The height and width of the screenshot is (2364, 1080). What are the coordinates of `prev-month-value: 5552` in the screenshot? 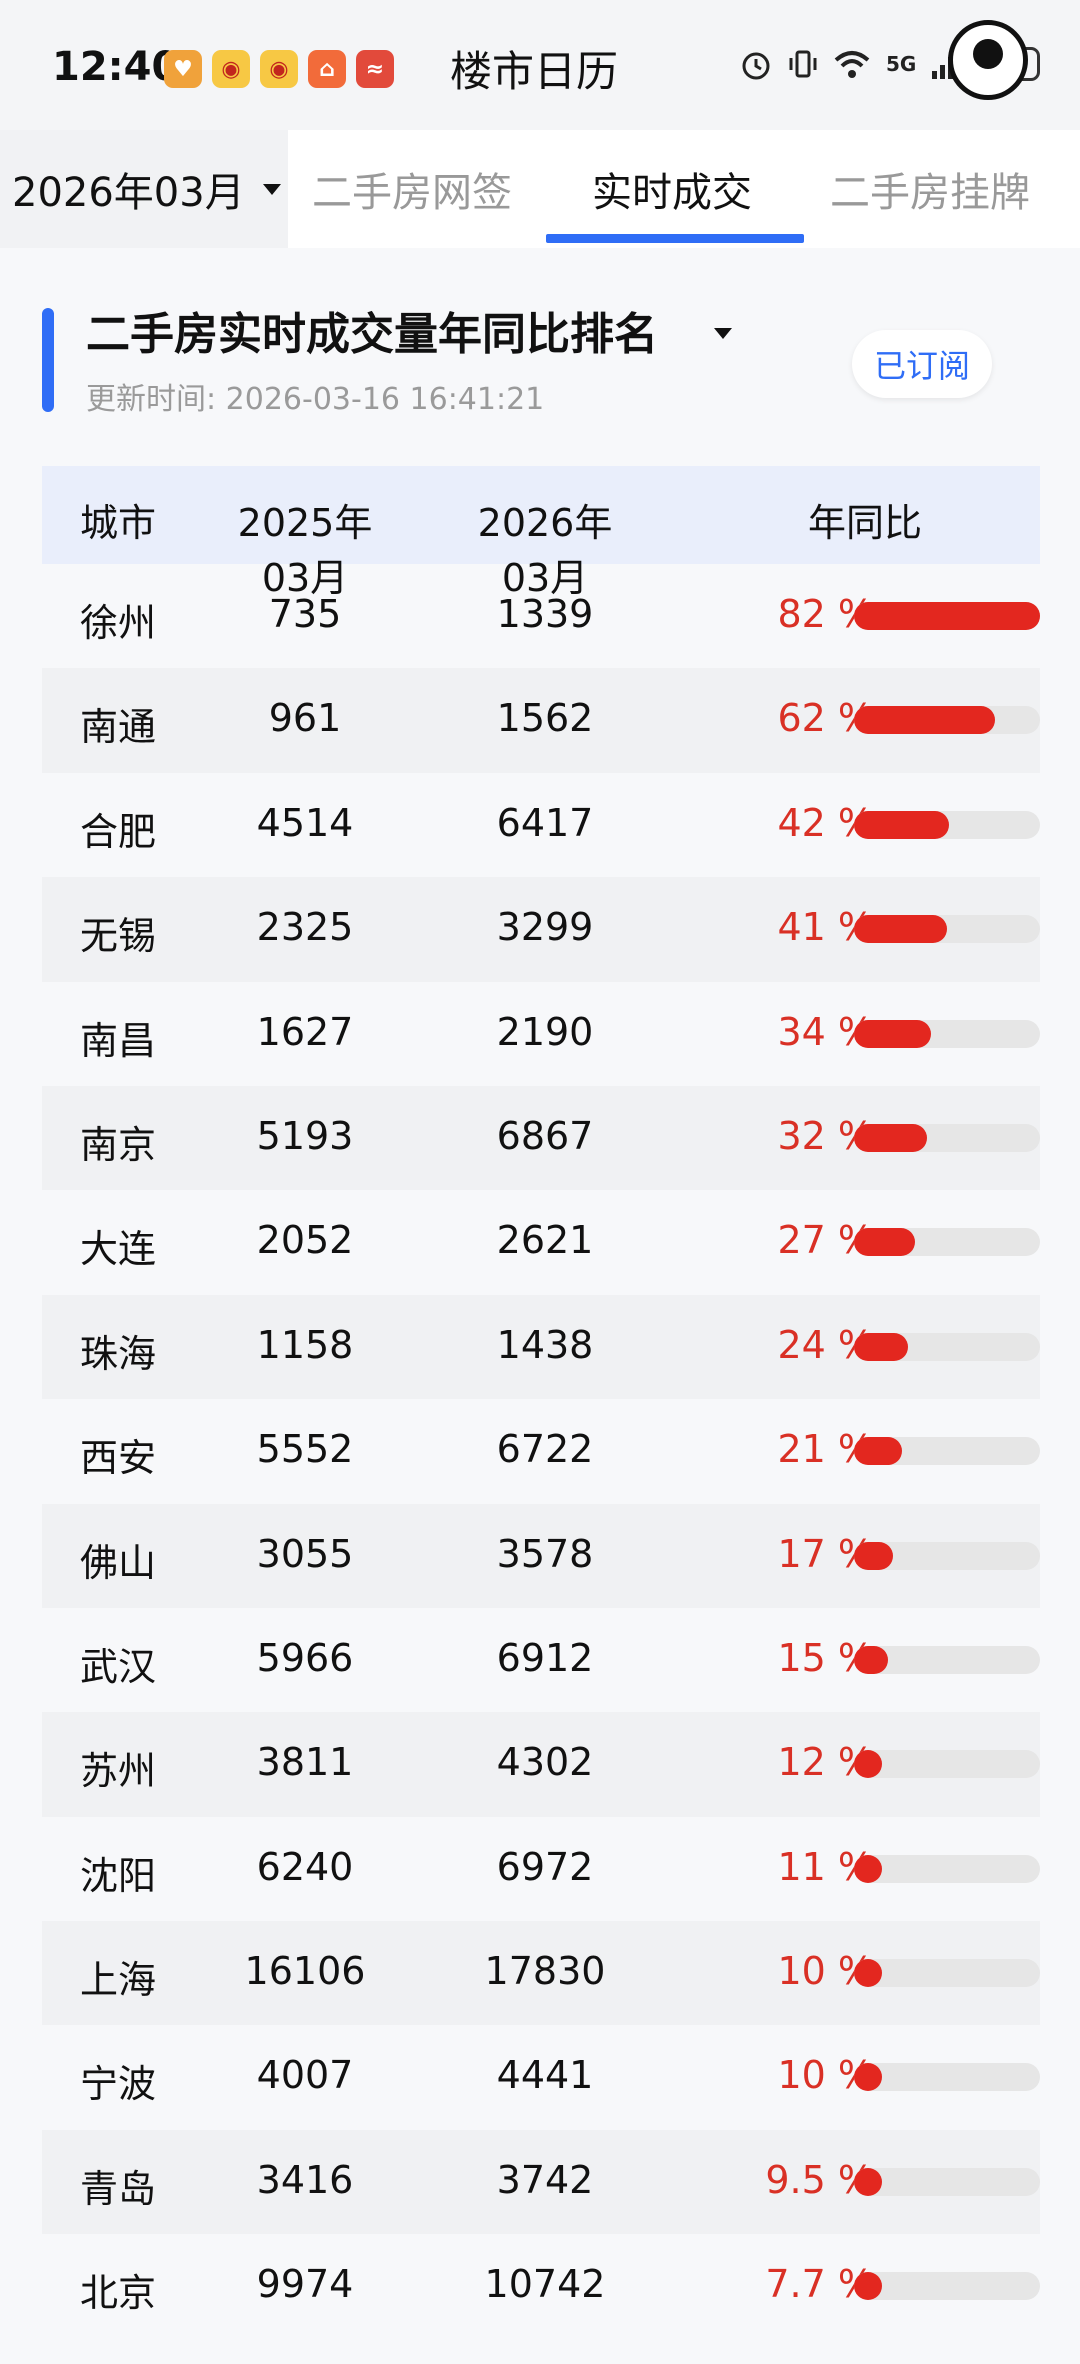 It's located at (305, 1449).